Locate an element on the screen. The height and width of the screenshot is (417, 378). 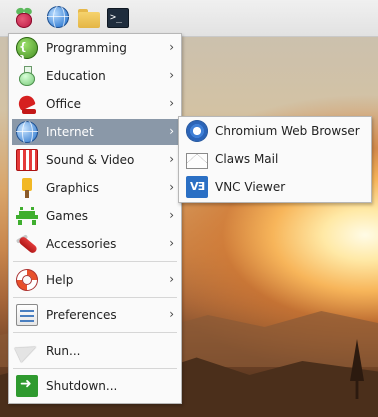
menu-item-label: Graphics is located at coordinates (72, 188).